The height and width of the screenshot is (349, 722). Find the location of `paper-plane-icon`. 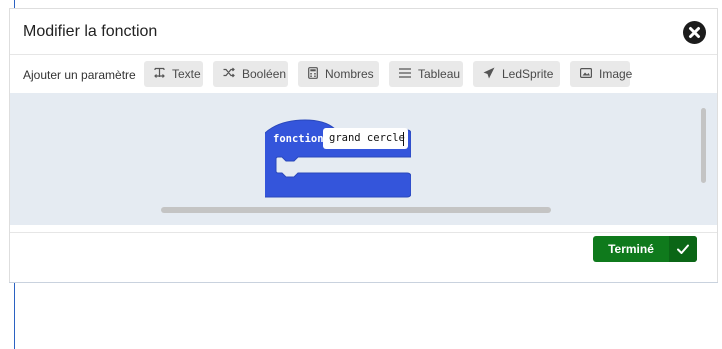

paper-plane-icon is located at coordinates (489, 74).